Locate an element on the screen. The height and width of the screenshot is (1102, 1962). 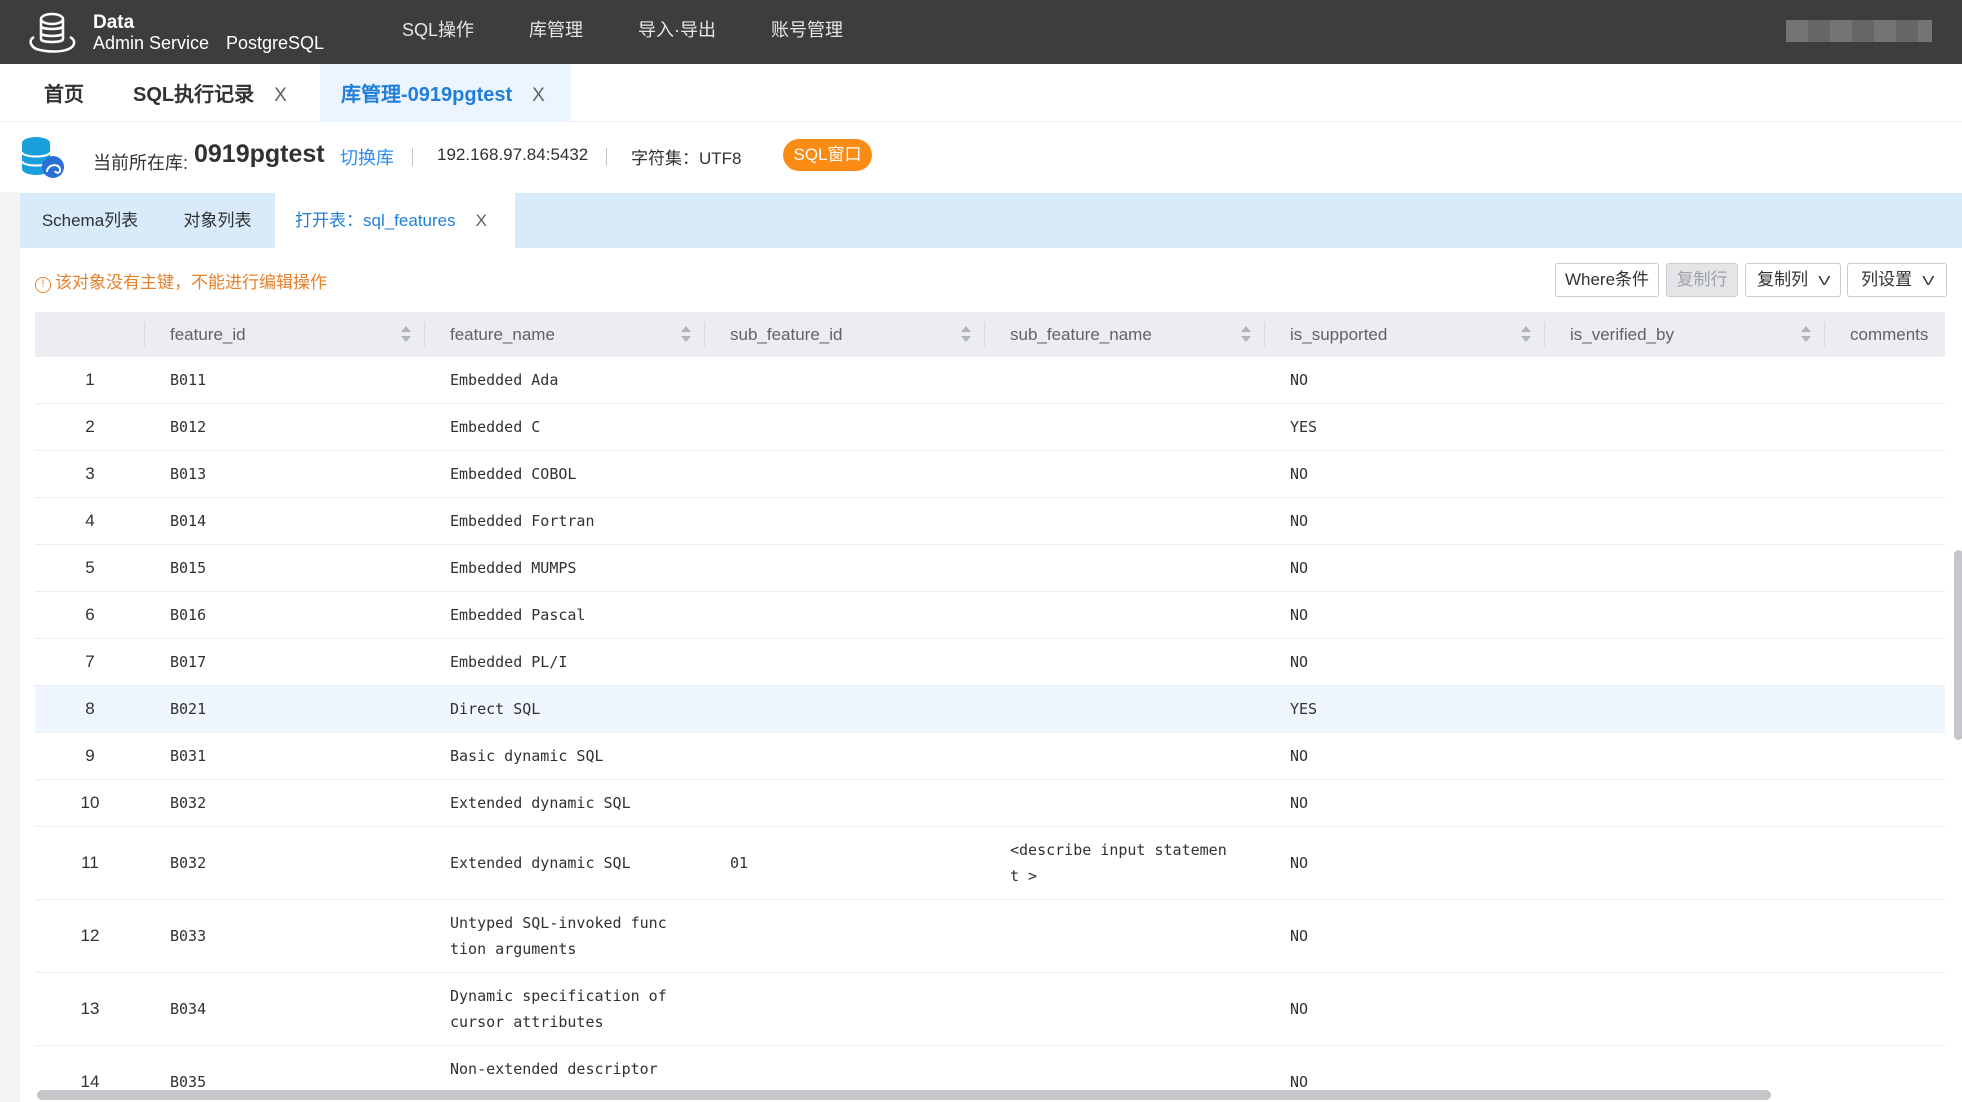
table-row: 1 B011 Embedded Ada NO is located at coordinates (990, 380).